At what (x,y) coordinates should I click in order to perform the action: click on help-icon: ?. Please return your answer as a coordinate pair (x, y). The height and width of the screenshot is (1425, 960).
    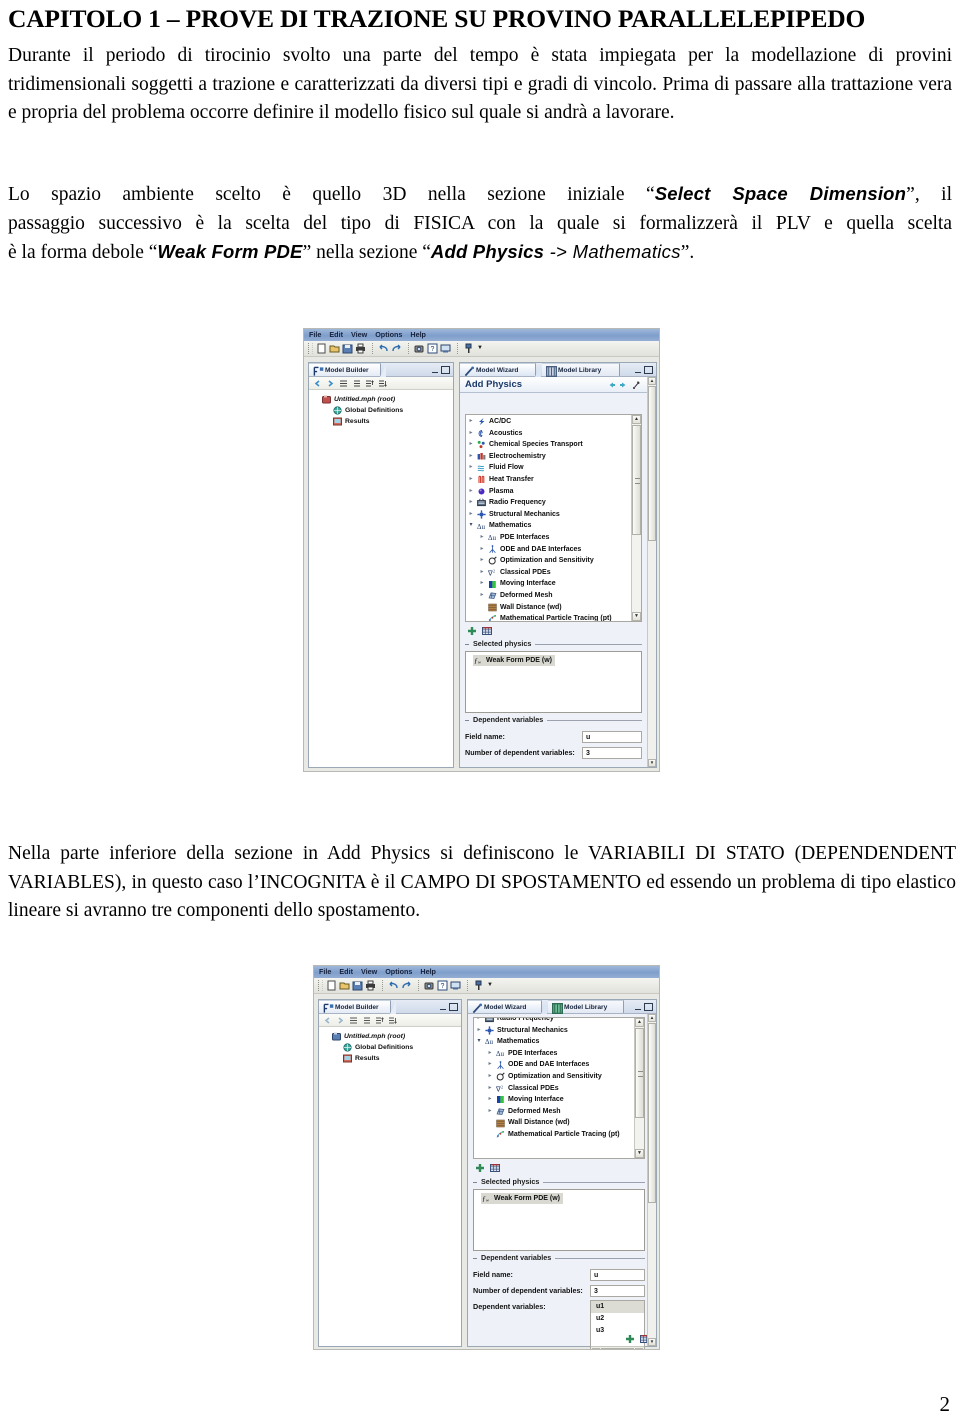
    Looking at the image, I should click on (432, 348).